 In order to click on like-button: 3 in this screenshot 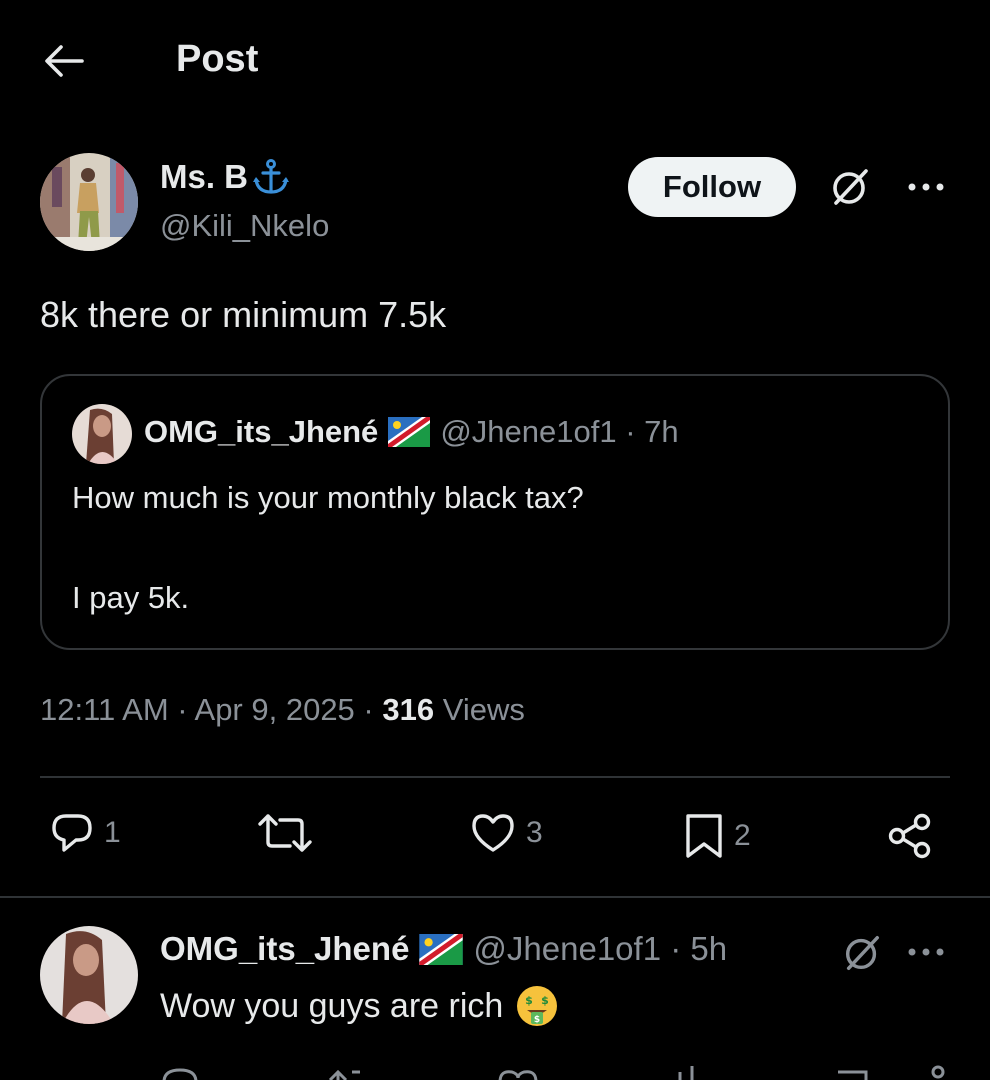, I will do `click(506, 833)`.